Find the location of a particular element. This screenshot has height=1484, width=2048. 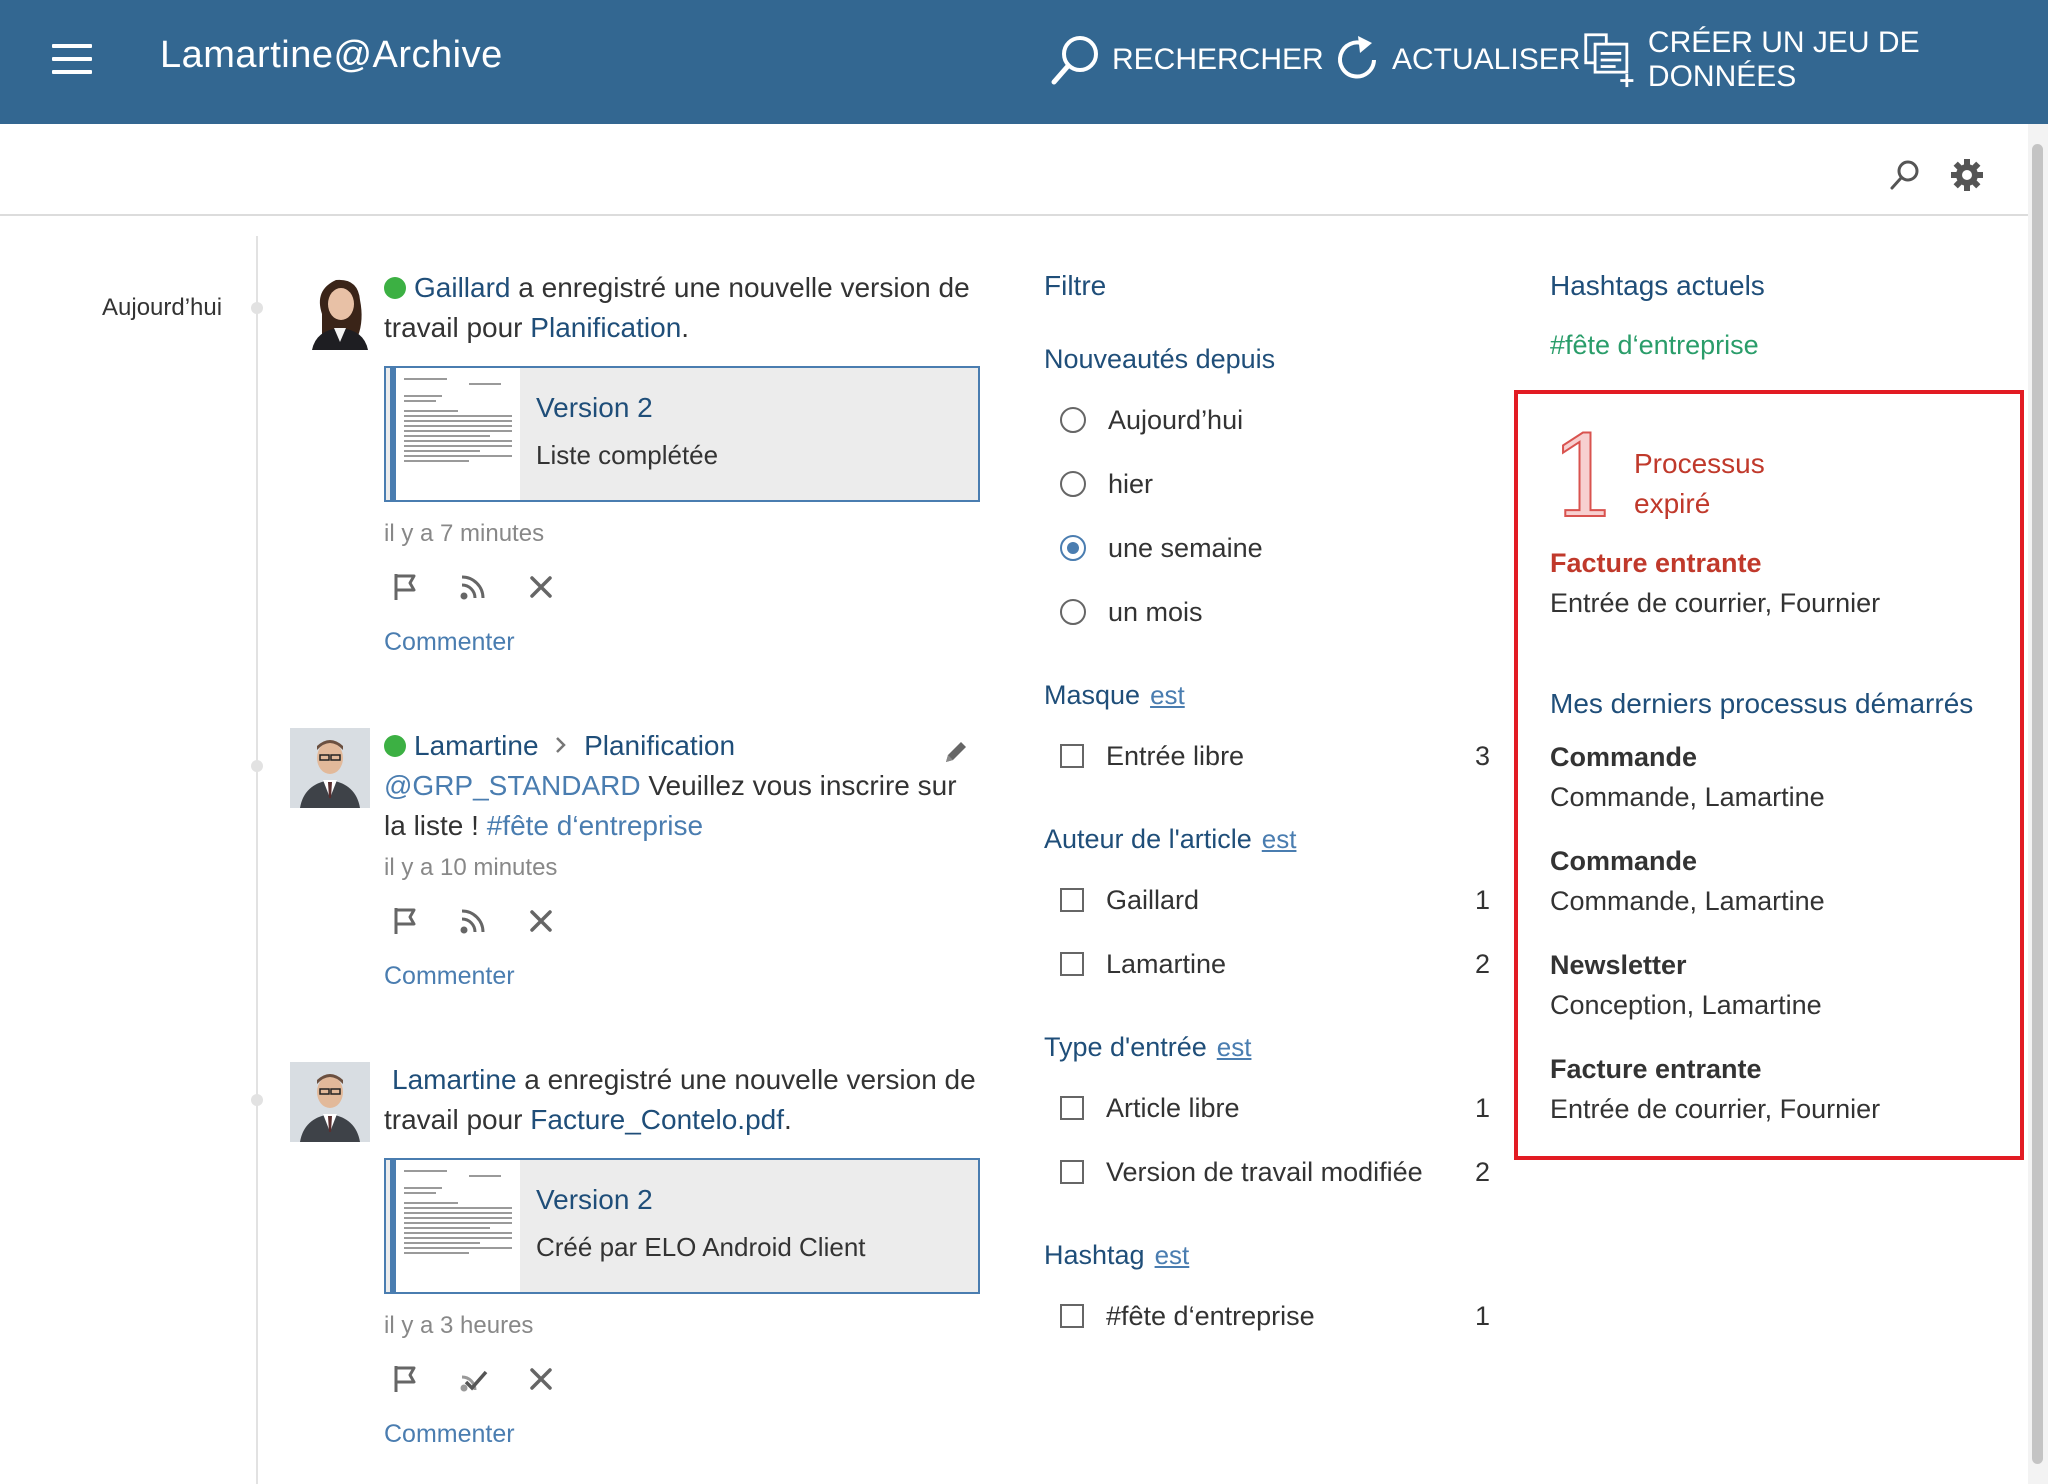

menu-icon is located at coordinates (72, 59).